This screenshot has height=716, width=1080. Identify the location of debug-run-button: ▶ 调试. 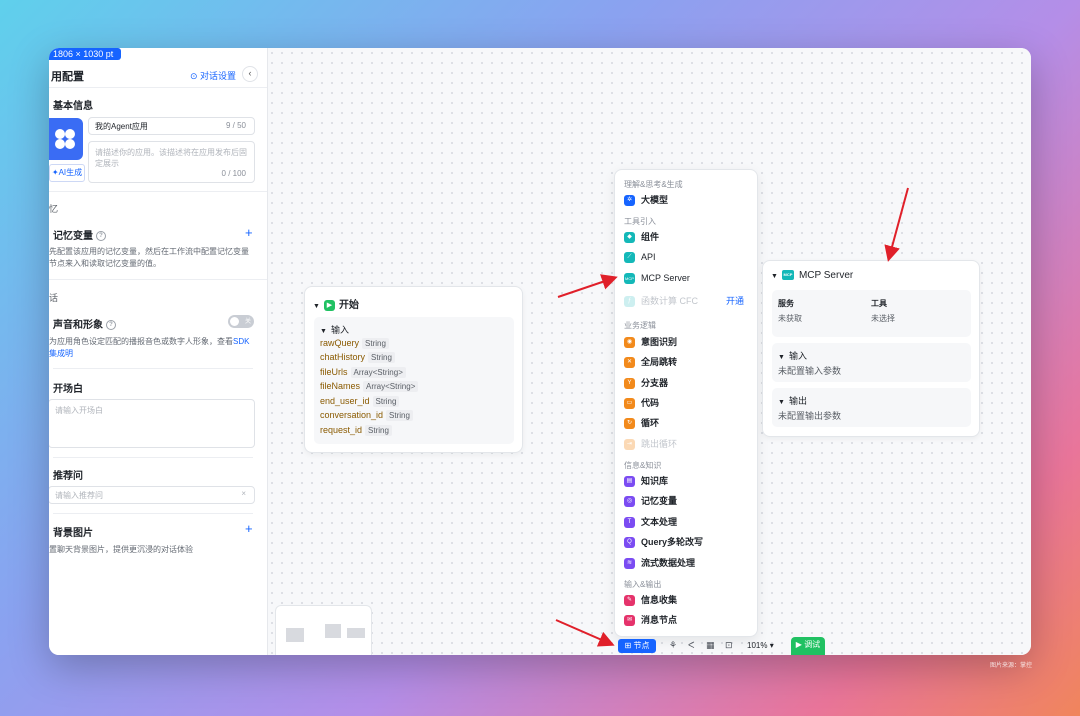
(808, 646).